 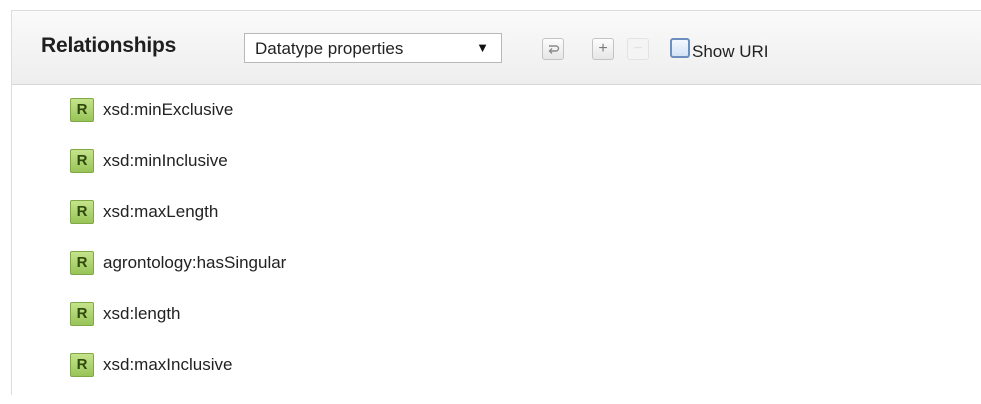 I want to click on property-type-select: Datatype properties ▼, so click(x=373, y=48).